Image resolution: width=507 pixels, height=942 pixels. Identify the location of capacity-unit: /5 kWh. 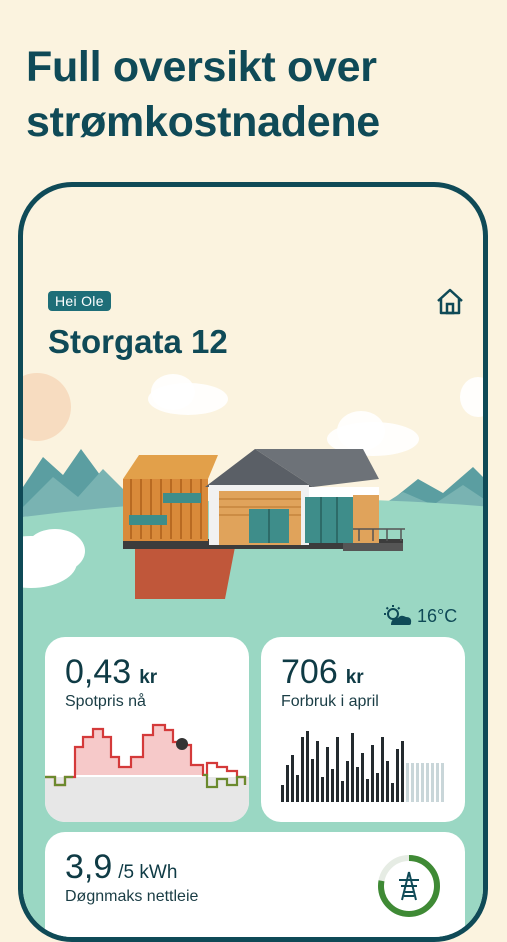
(148, 872).